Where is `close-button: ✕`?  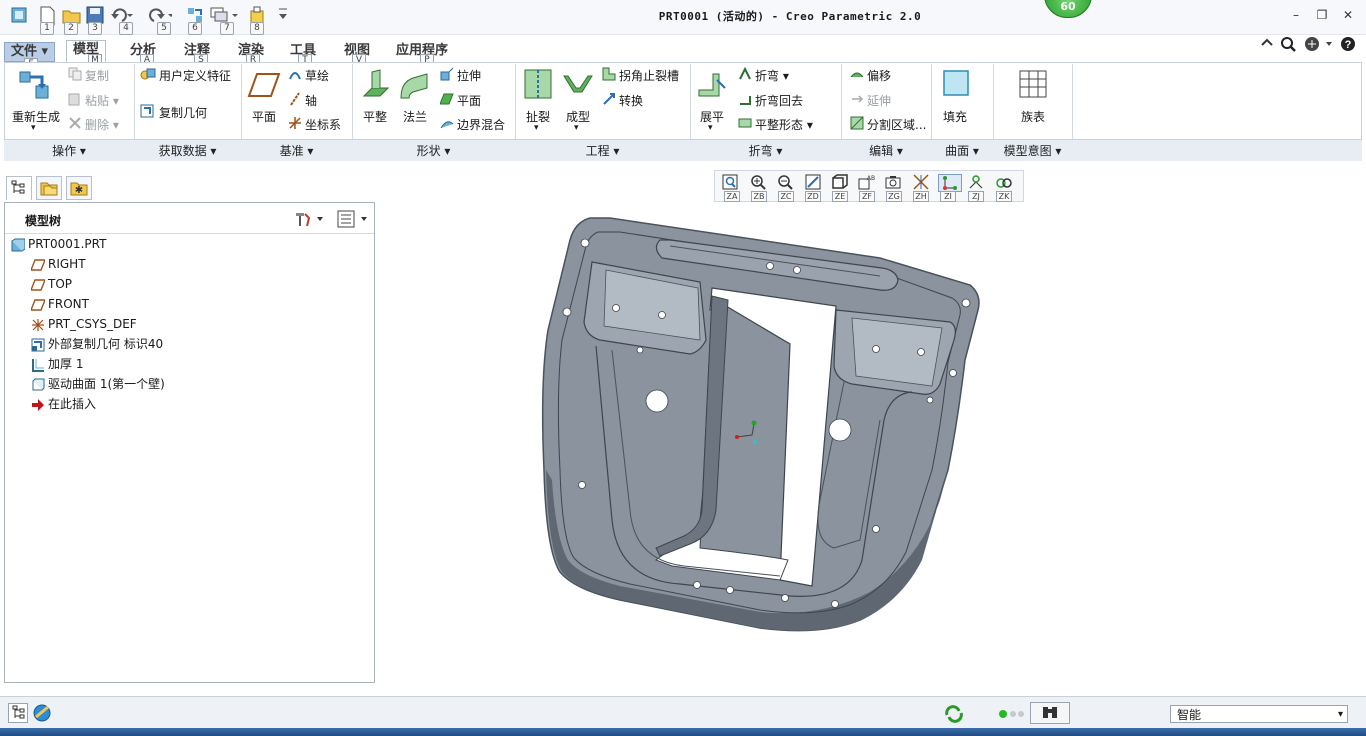 close-button: ✕ is located at coordinates (1348, 15).